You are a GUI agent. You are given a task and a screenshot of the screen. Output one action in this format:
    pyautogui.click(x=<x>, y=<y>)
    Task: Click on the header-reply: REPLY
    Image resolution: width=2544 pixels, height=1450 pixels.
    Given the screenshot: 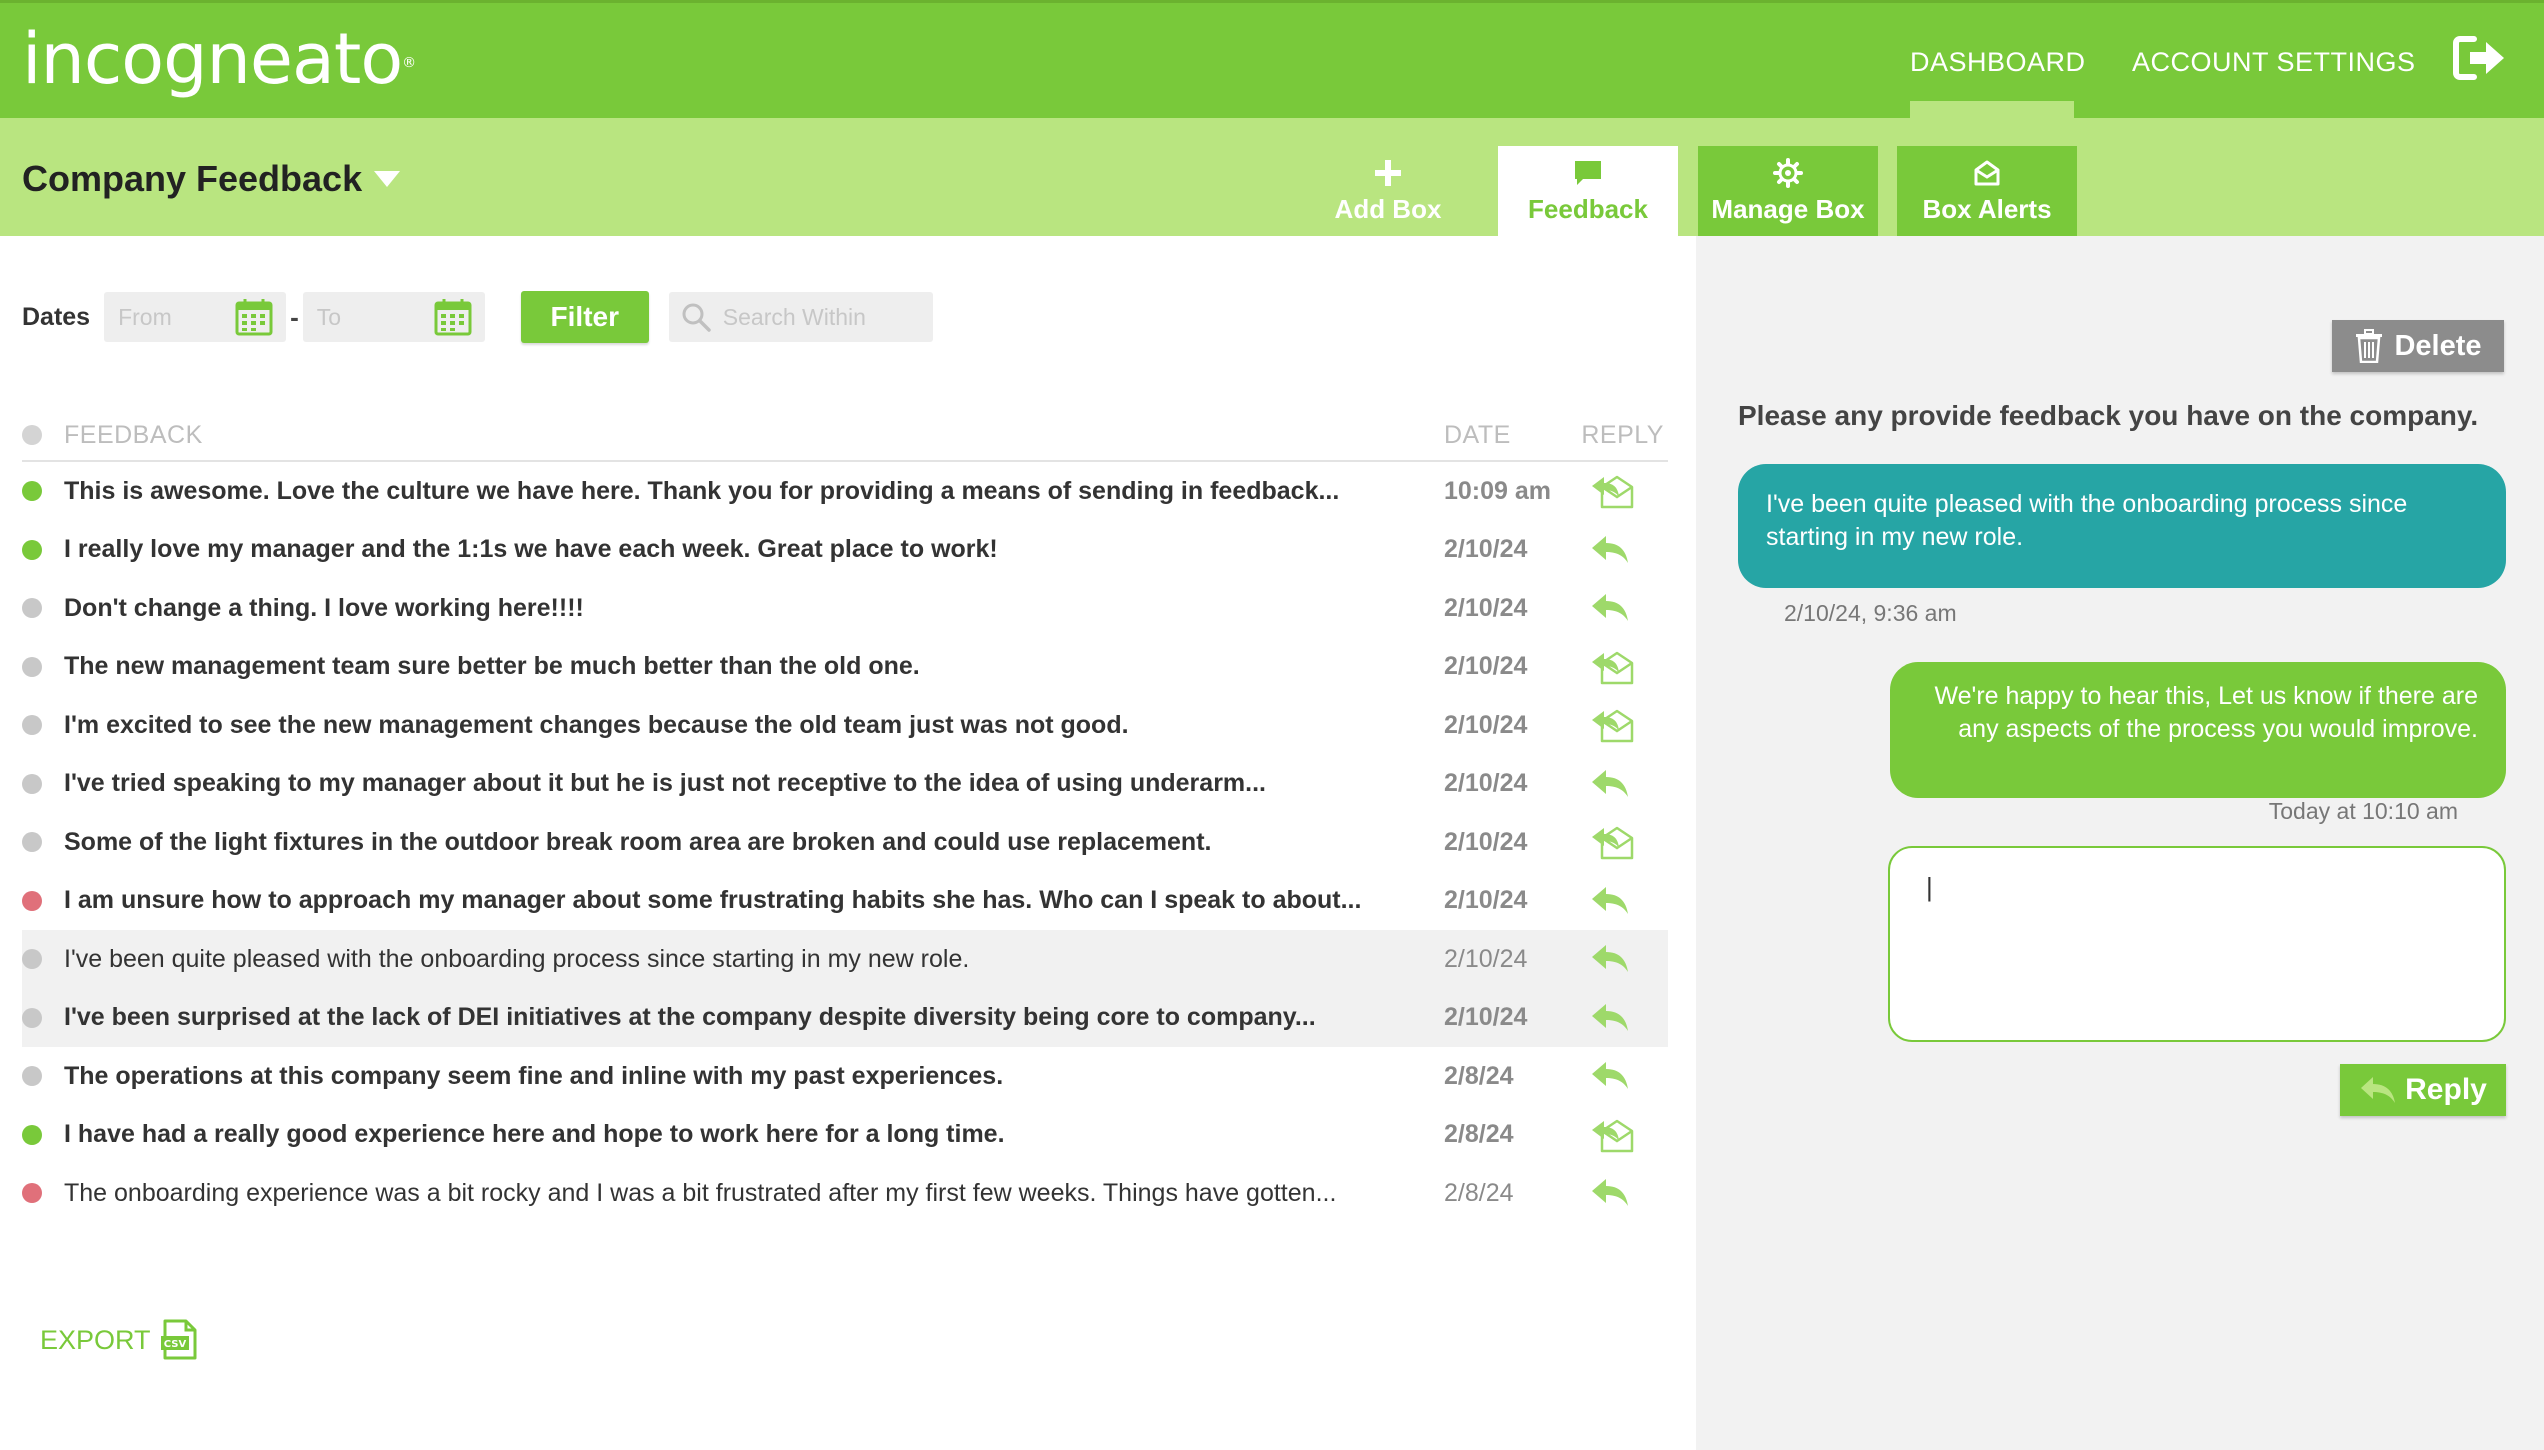 What is the action you would take?
    pyautogui.click(x=1622, y=434)
    